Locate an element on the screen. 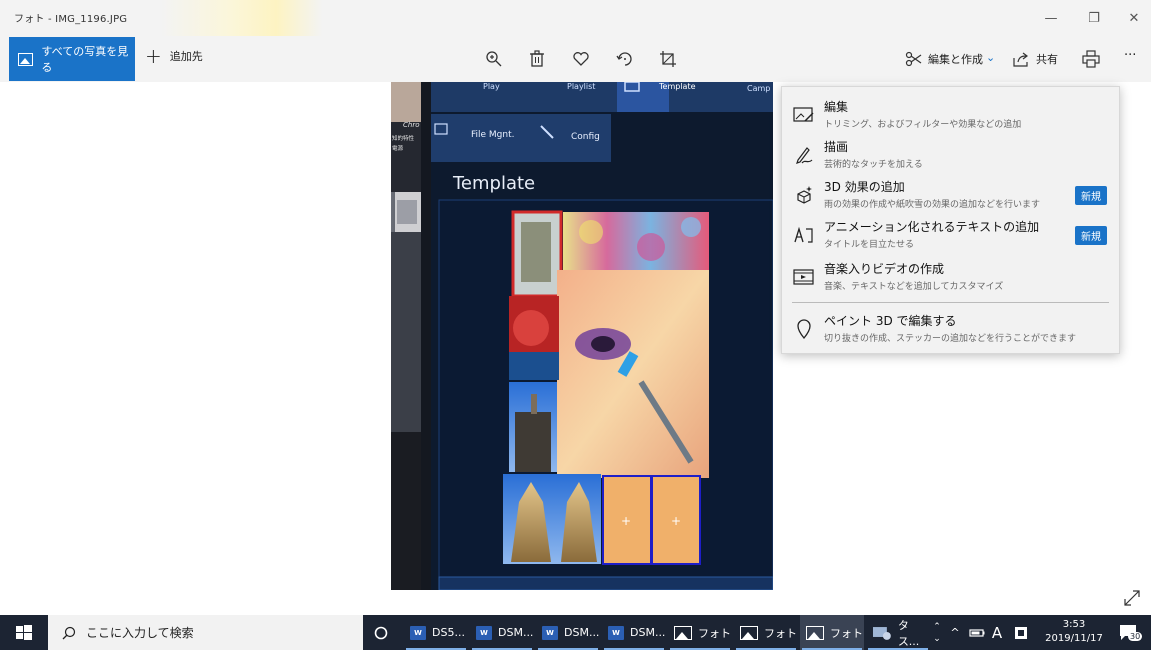 The height and width of the screenshot is (650, 1151). taskbar-app-photos-3: フォト is located at coordinates (832, 632).